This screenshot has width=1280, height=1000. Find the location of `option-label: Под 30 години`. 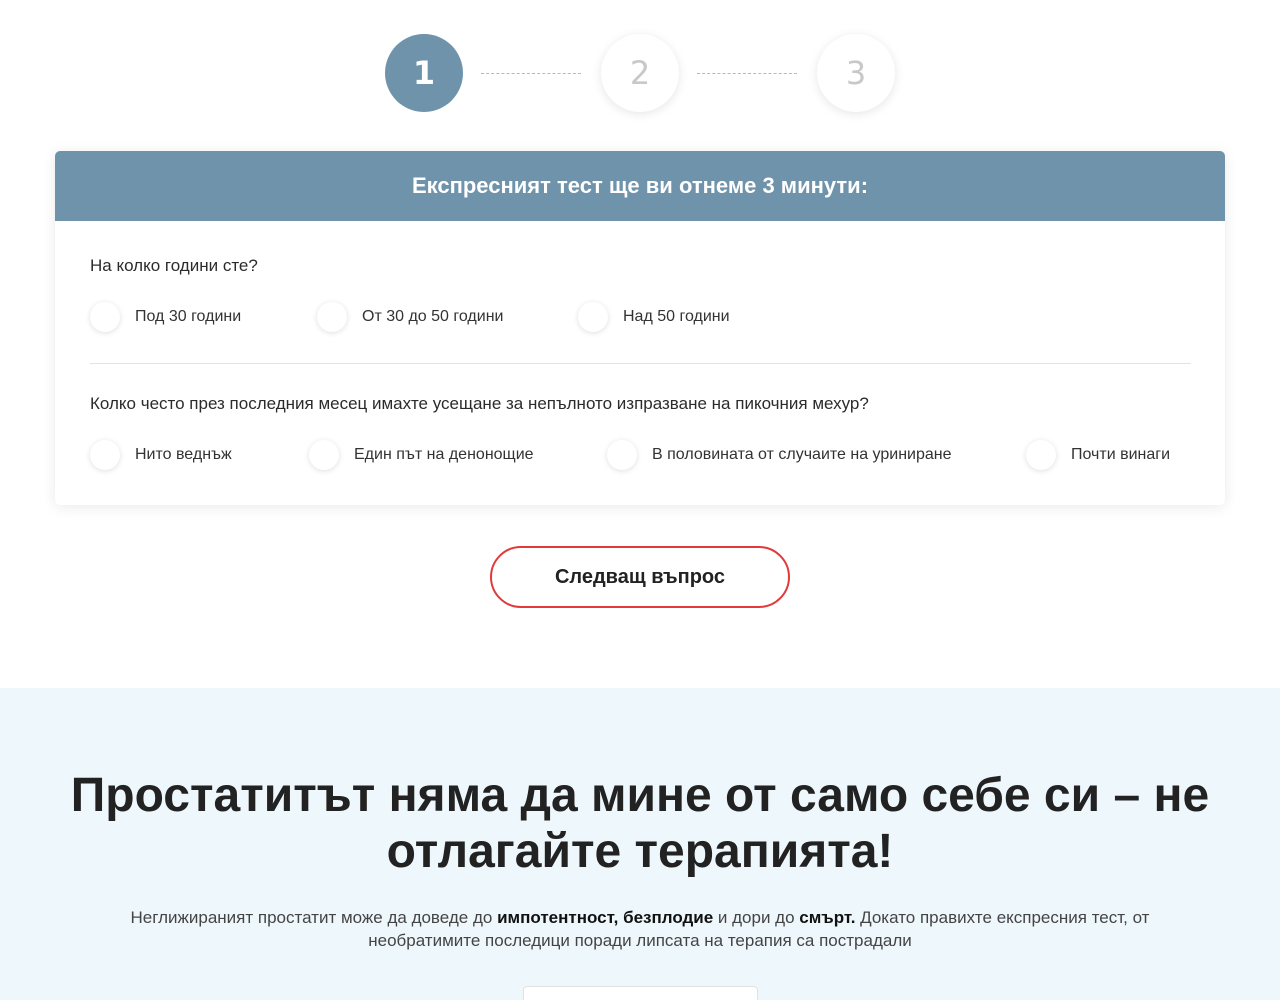

option-label: Под 30 години is located at coordinates (188, 316).